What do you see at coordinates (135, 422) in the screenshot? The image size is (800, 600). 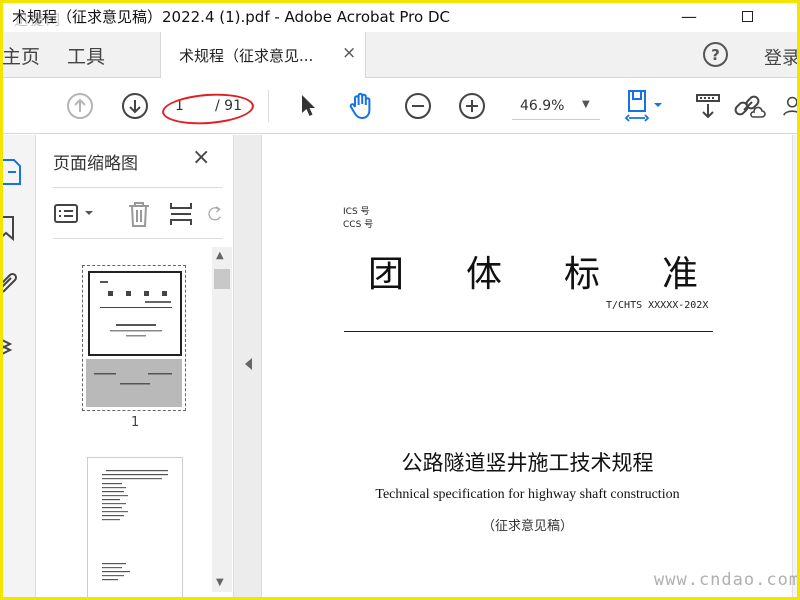 I see `thumbnail-1-label: 1` at bounding box center [135, 422].